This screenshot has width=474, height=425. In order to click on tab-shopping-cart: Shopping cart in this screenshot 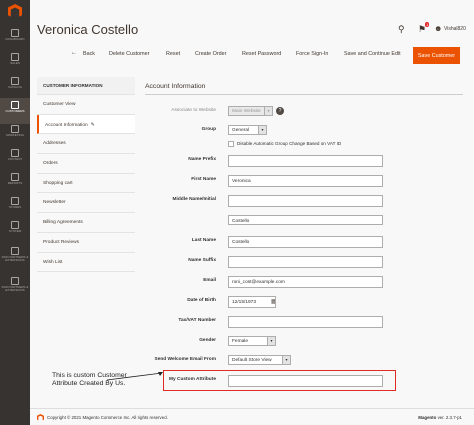, I will do `click(86, 183)`.